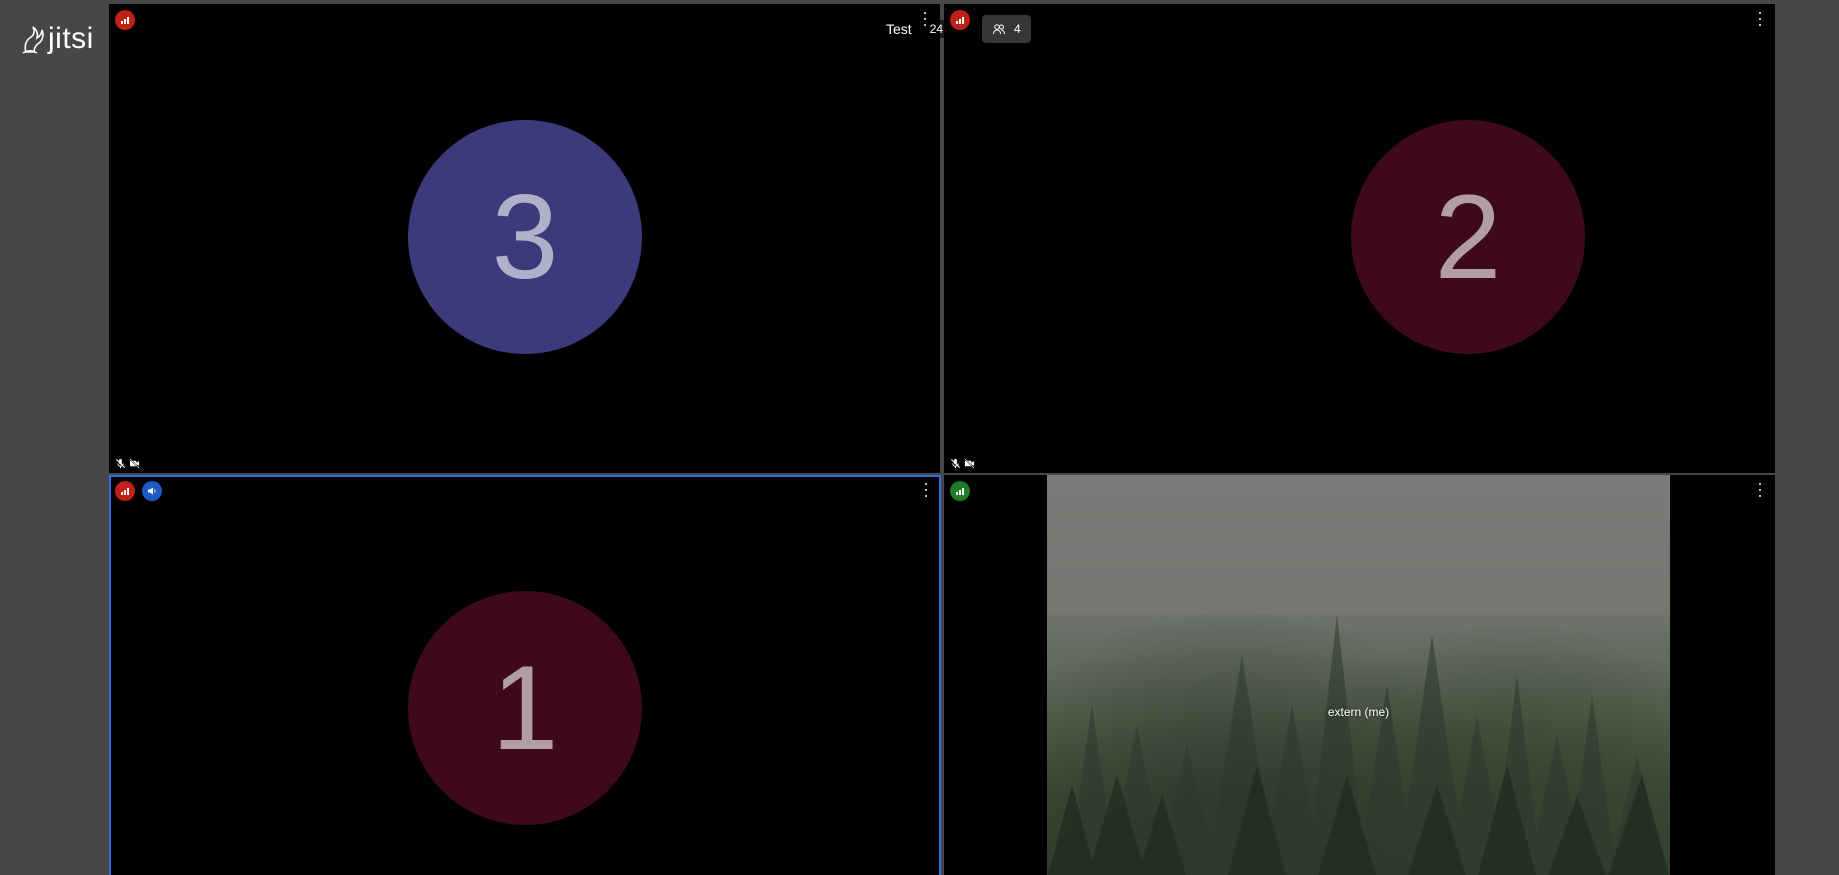 The height and width of the screenshot is (875, 1839). I want to click on dominant-speaker-indicator, so click(152, 491).